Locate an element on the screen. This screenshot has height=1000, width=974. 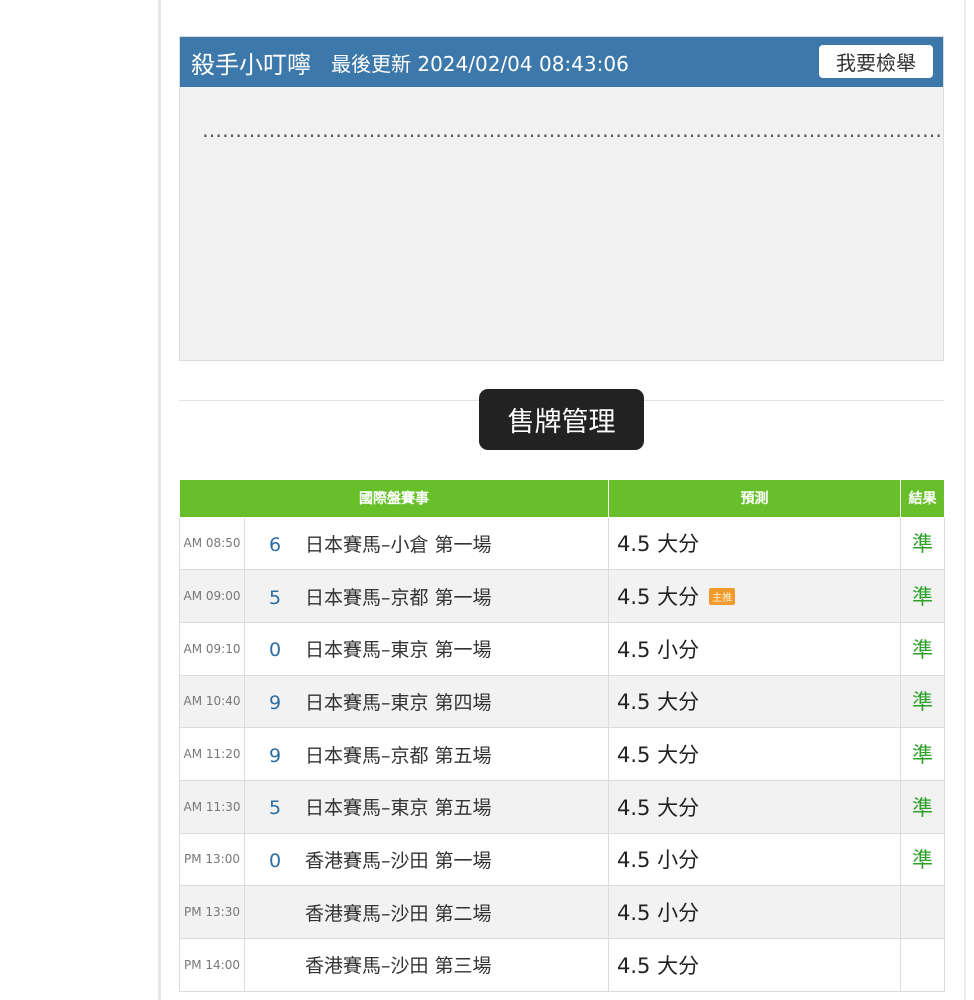
race-event-cell: 5 日本賽馬–京都 第一場 is located at coordinates (426, 596).